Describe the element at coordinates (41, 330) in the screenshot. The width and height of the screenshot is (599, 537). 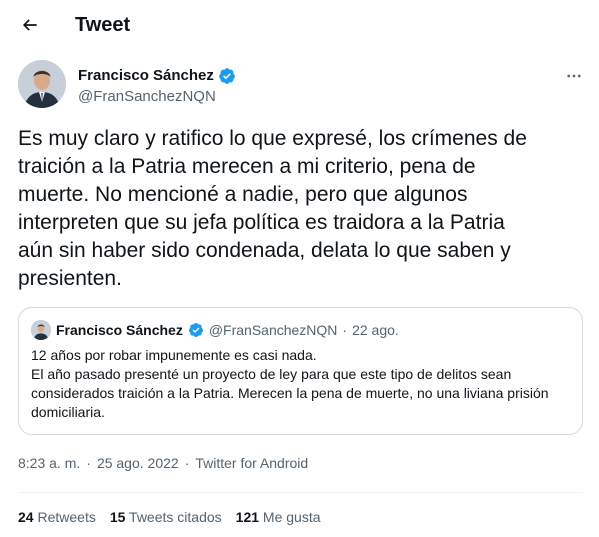
I see `quoted-avatar` at that location.